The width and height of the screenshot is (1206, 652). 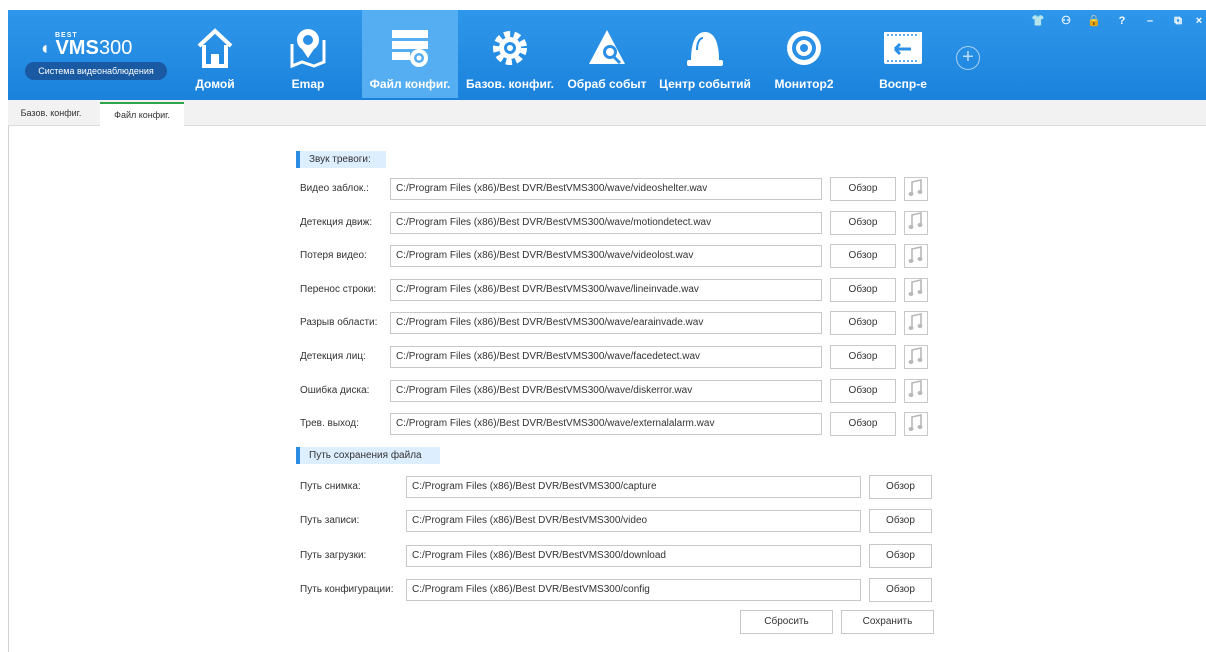 What do you see at coordinates (804, 48) in the screenshot?
I see `monitor-eye-icon` at bounding box center [804, 48].